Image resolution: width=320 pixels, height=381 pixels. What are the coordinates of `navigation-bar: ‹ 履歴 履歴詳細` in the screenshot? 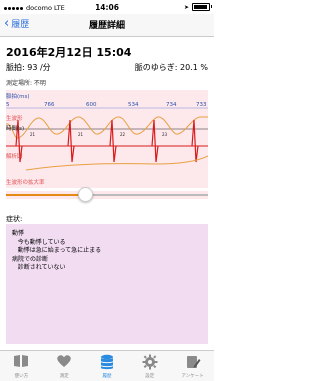 It's located at (107, 25).